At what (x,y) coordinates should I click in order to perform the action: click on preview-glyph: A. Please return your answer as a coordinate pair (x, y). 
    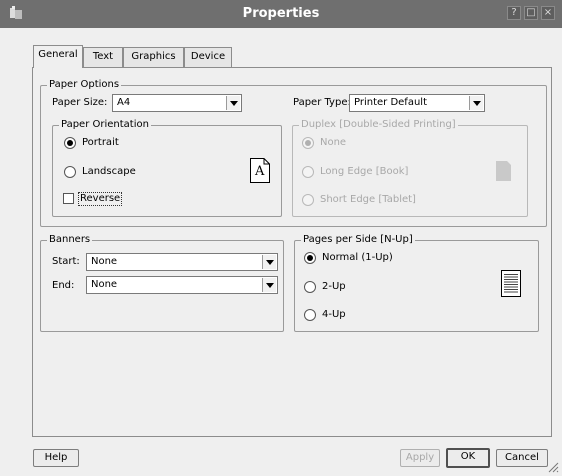
    Looking at the image, I should click on (260, 171).